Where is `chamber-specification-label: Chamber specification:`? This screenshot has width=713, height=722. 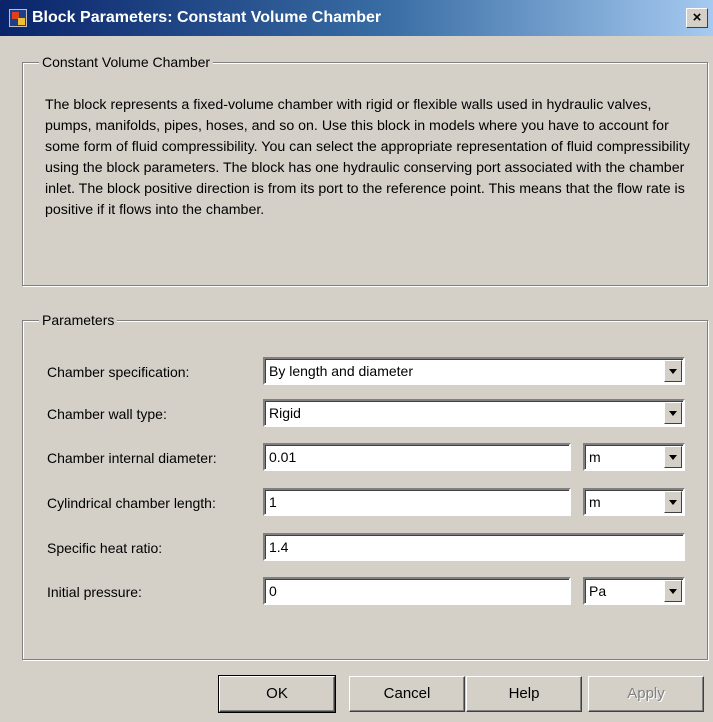 chamber-specification-label: Chamber specification: is located at coordinates (118, 372).